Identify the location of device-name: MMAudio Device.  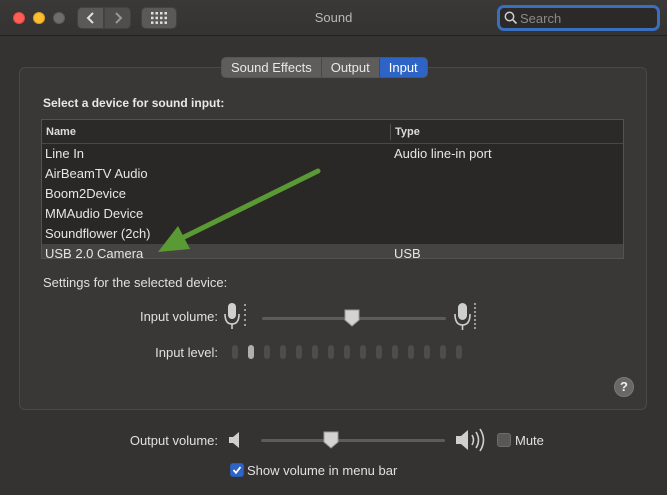
(94, 213).